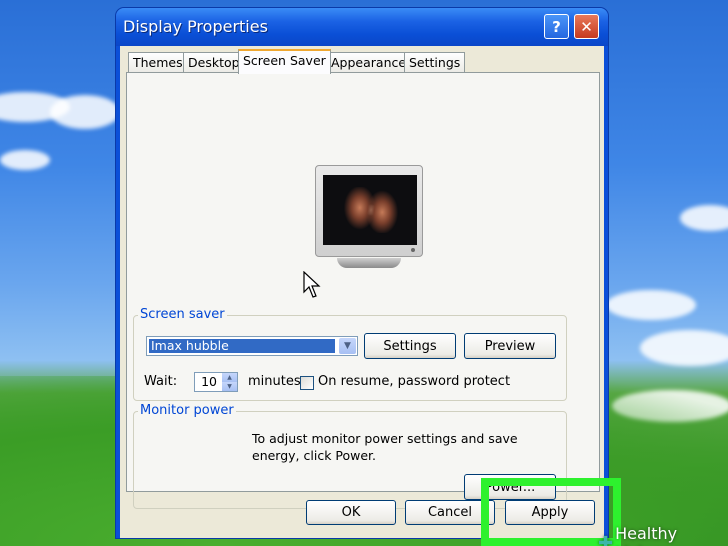 The image size is (728, 546). Describe the element at coordinates (242, 346) in the screenshot. I see `screen-saver-selected-value: Imax hubble` at that location.